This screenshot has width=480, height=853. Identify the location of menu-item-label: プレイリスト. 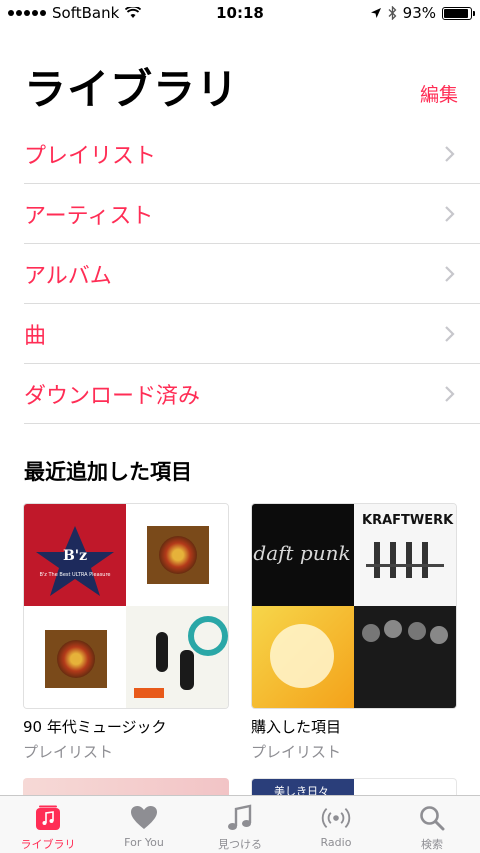
(90, 156).